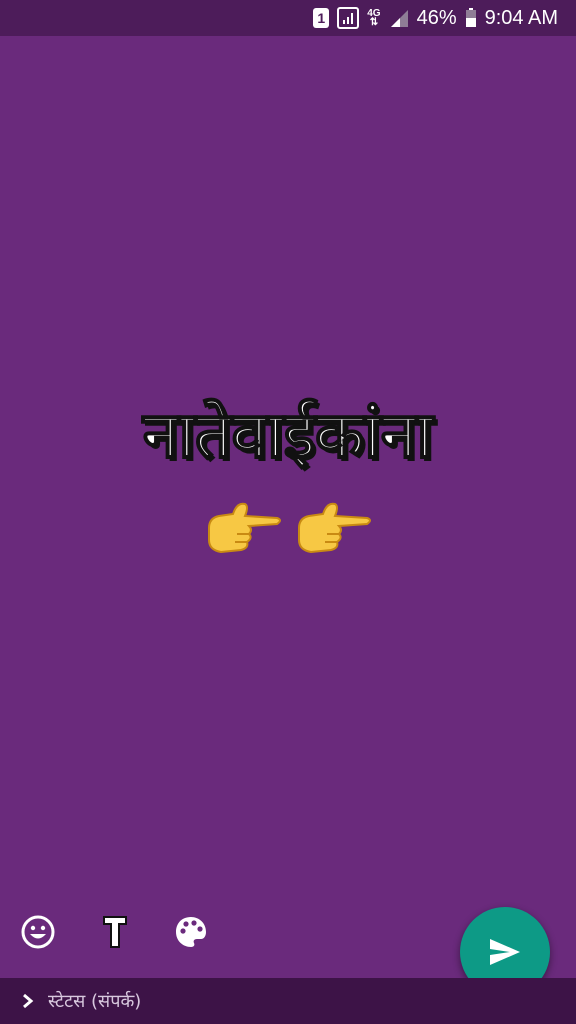 This screenshot has width=576, height=1024. I want to click on text-style-button, so click(115, 932).